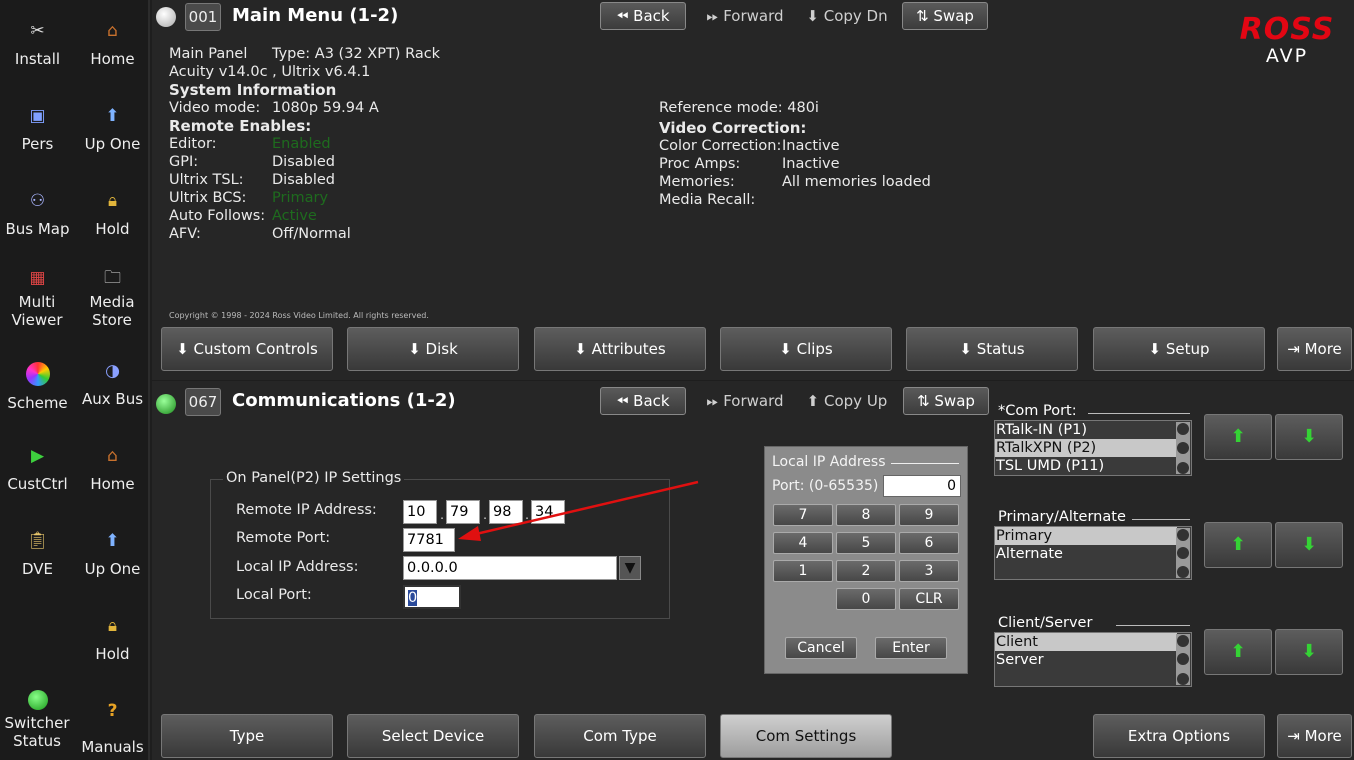  Describe the element at coordinates (37, 552) in the screenshot. I see `sidebar-item-dve: 📋︎ DVE` at that location.